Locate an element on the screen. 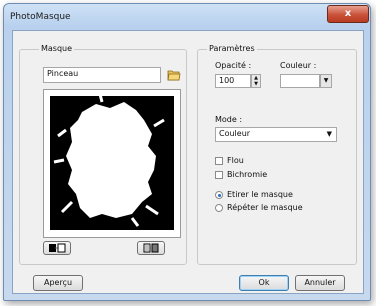  opacity-input: 100 is located at coordinates (233, 81).